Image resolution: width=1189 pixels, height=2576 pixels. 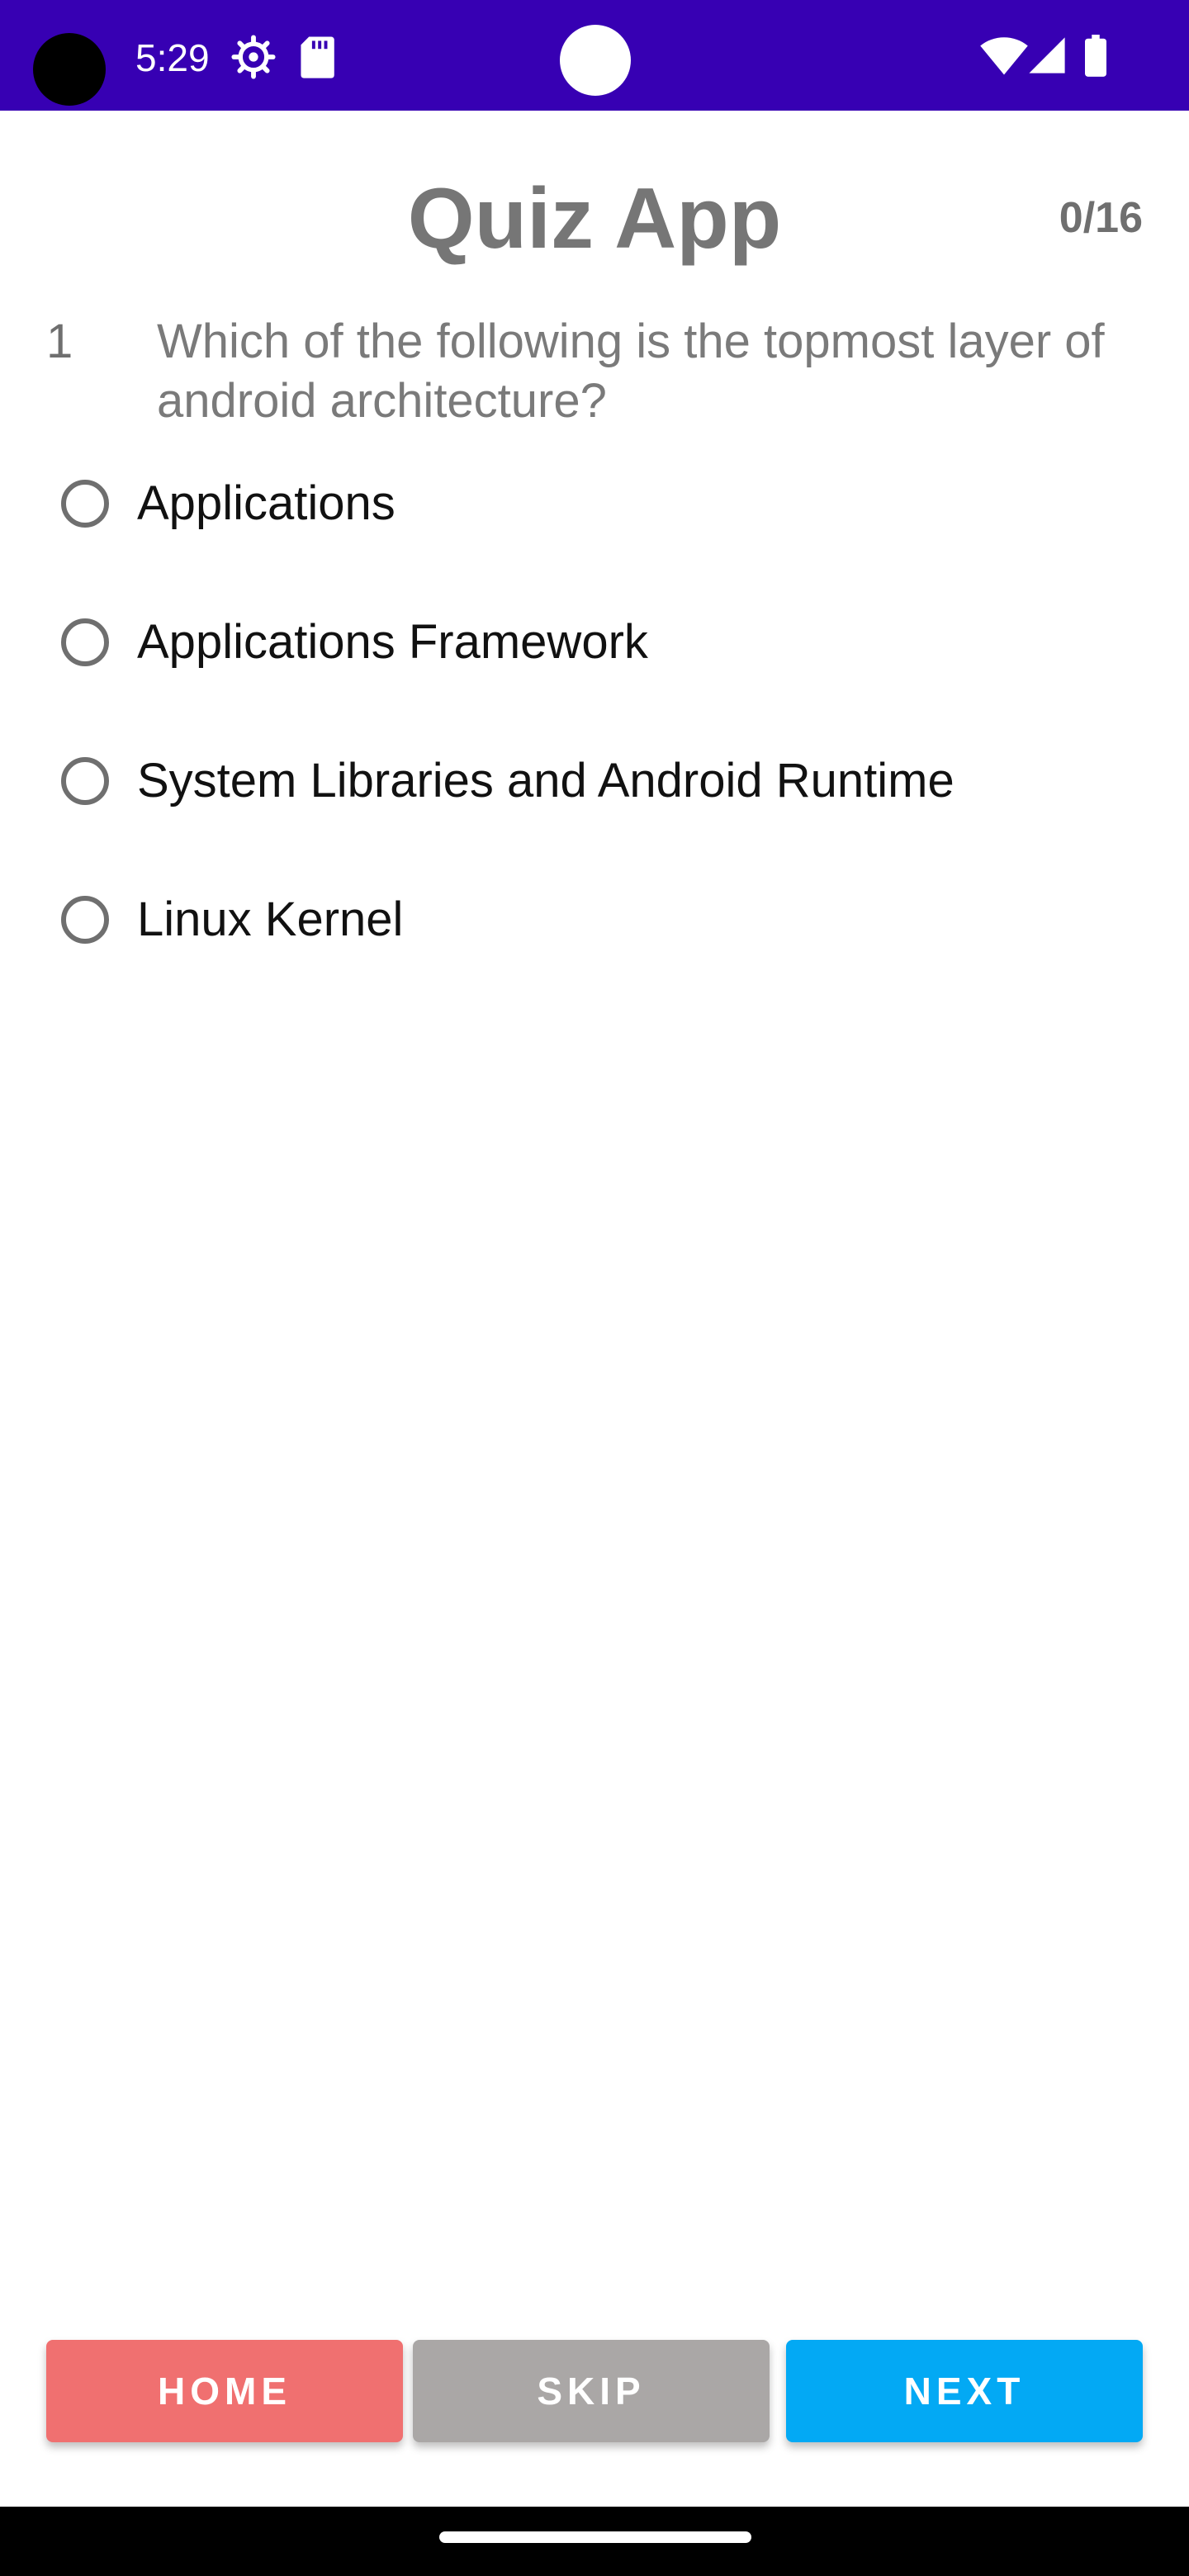 I want to click on settings-gear-icon, so click(x=253, y=59).